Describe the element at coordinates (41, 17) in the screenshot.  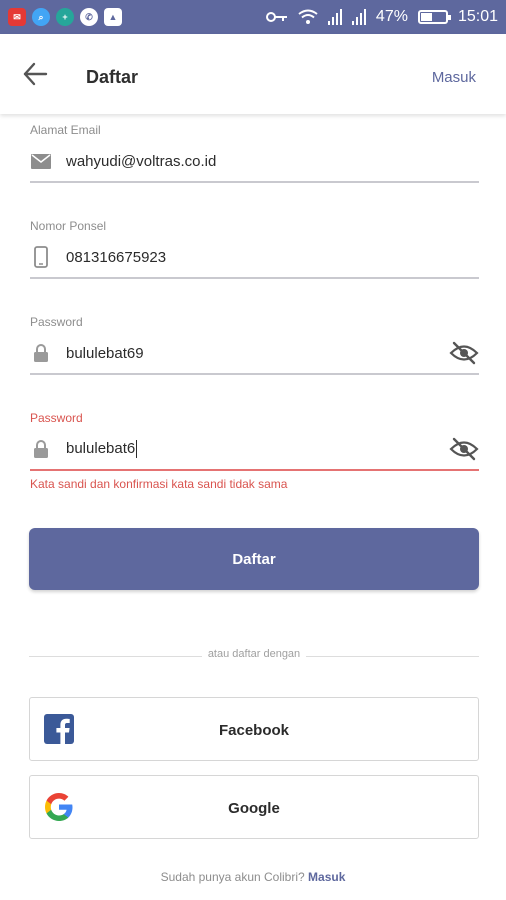
I see `search-app-icon: ⌕` at that location.